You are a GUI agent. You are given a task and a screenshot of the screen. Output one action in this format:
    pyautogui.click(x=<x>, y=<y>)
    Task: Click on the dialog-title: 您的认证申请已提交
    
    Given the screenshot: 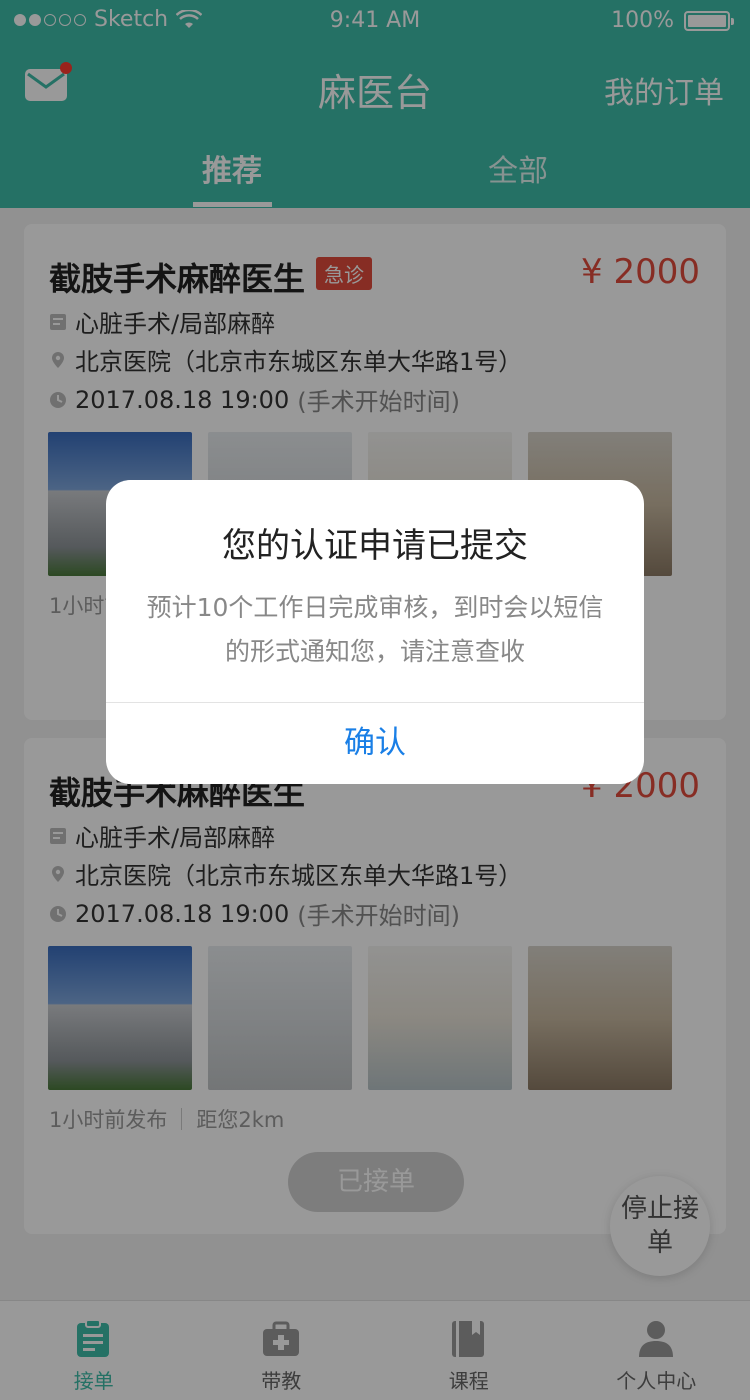 What is the action you would take?
    pyautogui.click(x=375, y=546)
    